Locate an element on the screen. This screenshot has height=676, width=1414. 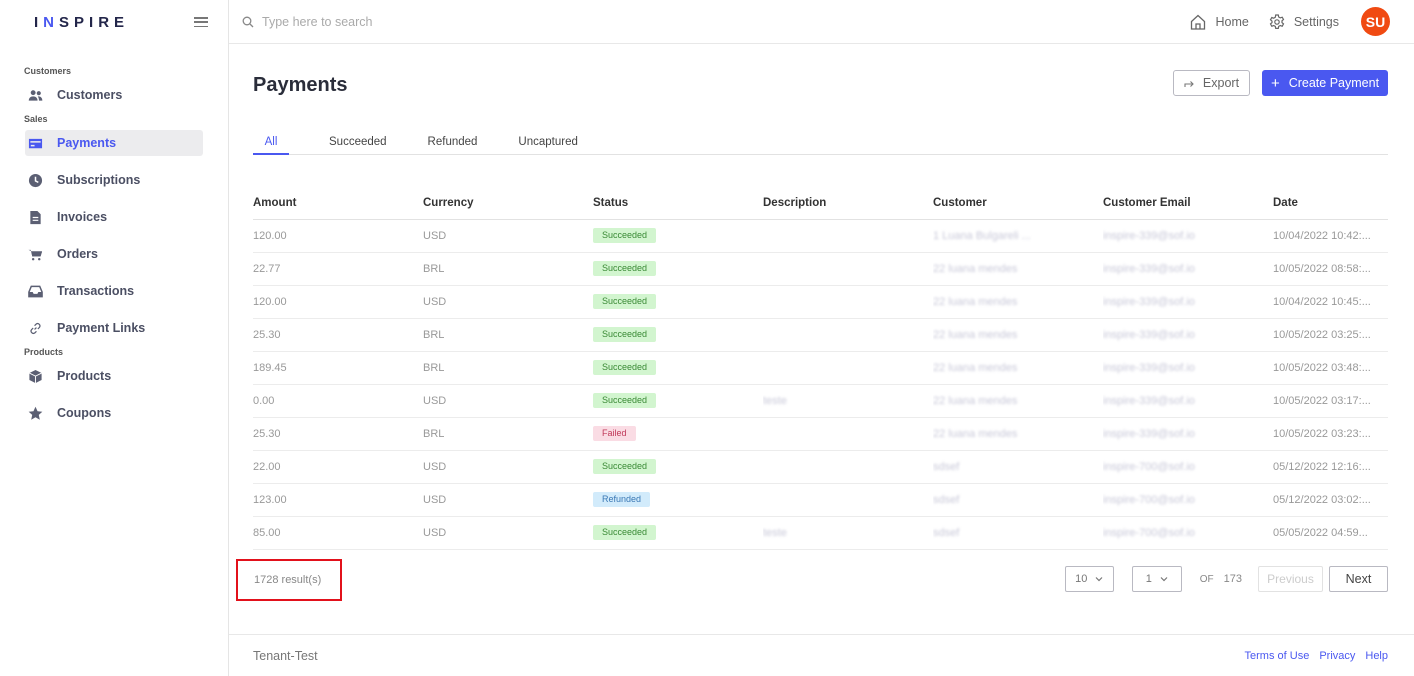
previous-button: Previous is located at coordinates (1290, 579).